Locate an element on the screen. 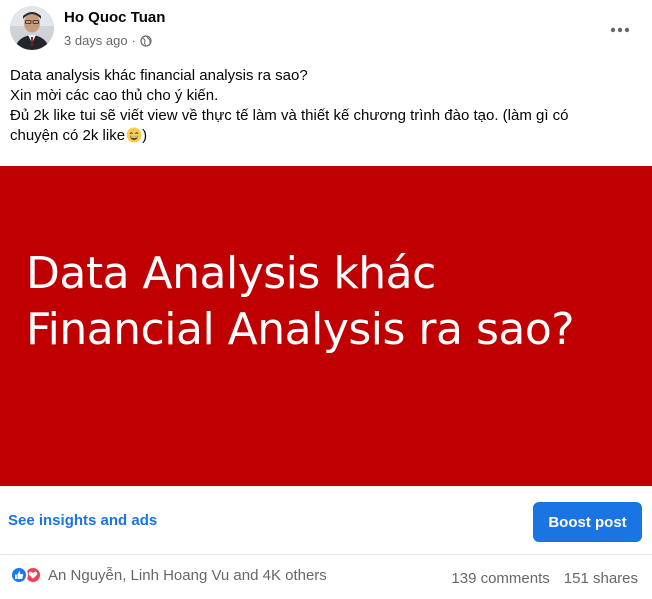  reactions-summary: An Nguyễn, Linh Hoang Vu and 4K others is located at coordinates (168, 575).